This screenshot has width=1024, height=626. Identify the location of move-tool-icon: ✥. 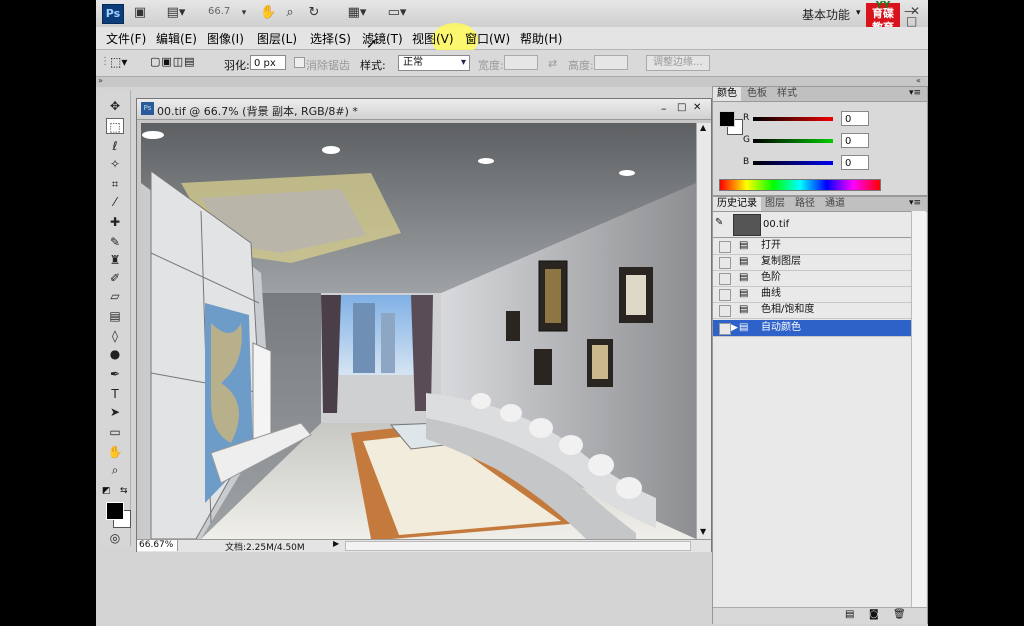
(115, 106).